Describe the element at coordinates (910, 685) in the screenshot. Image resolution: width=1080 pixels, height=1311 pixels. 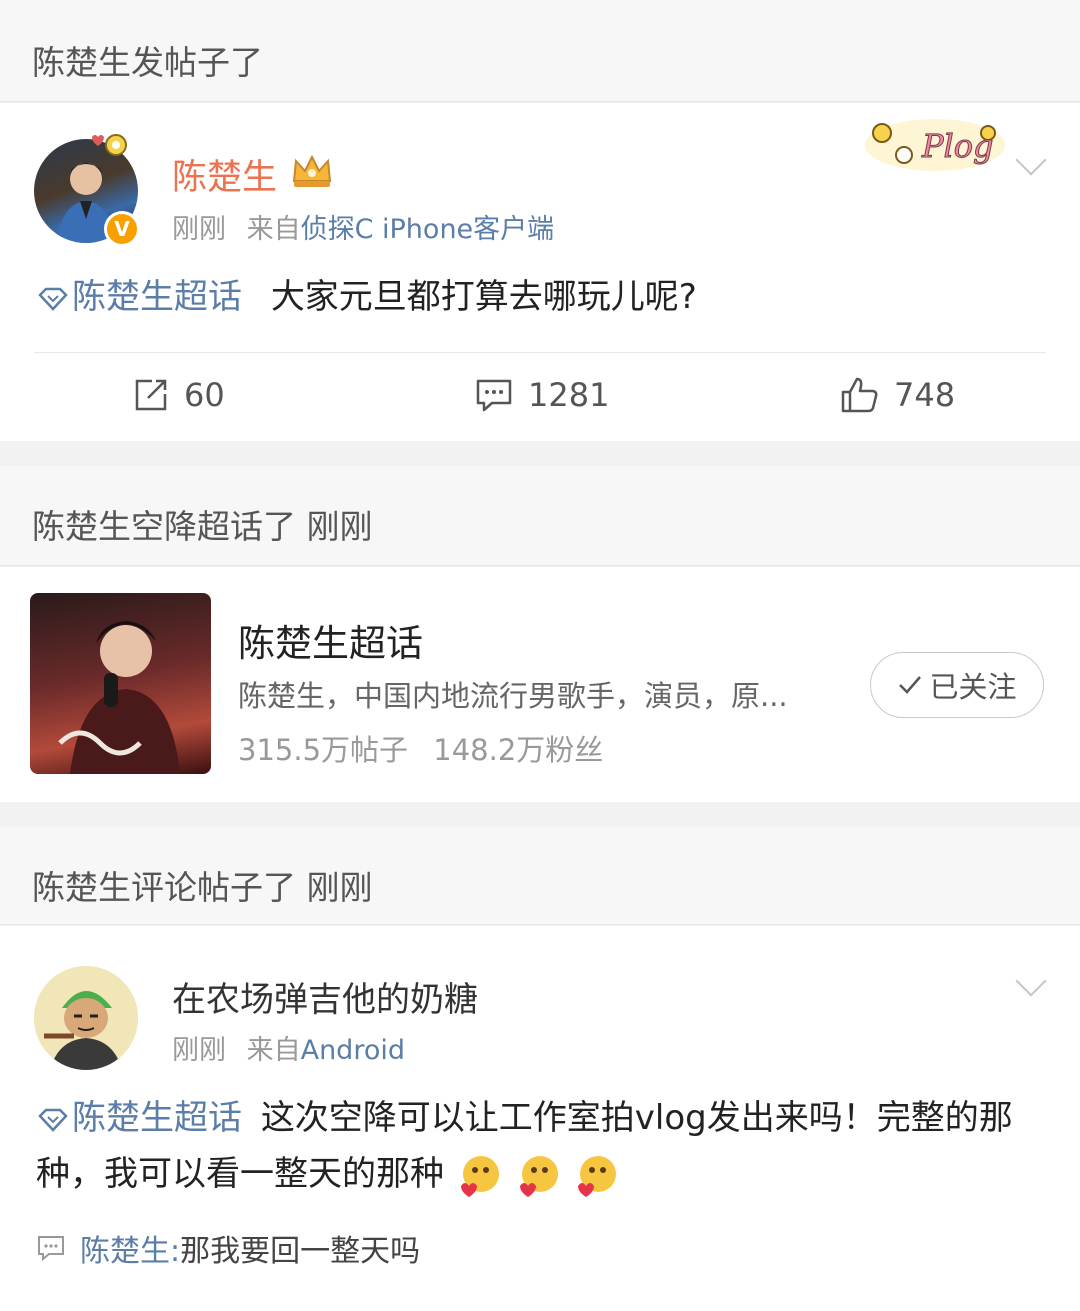
I see `check-icon` at that location.